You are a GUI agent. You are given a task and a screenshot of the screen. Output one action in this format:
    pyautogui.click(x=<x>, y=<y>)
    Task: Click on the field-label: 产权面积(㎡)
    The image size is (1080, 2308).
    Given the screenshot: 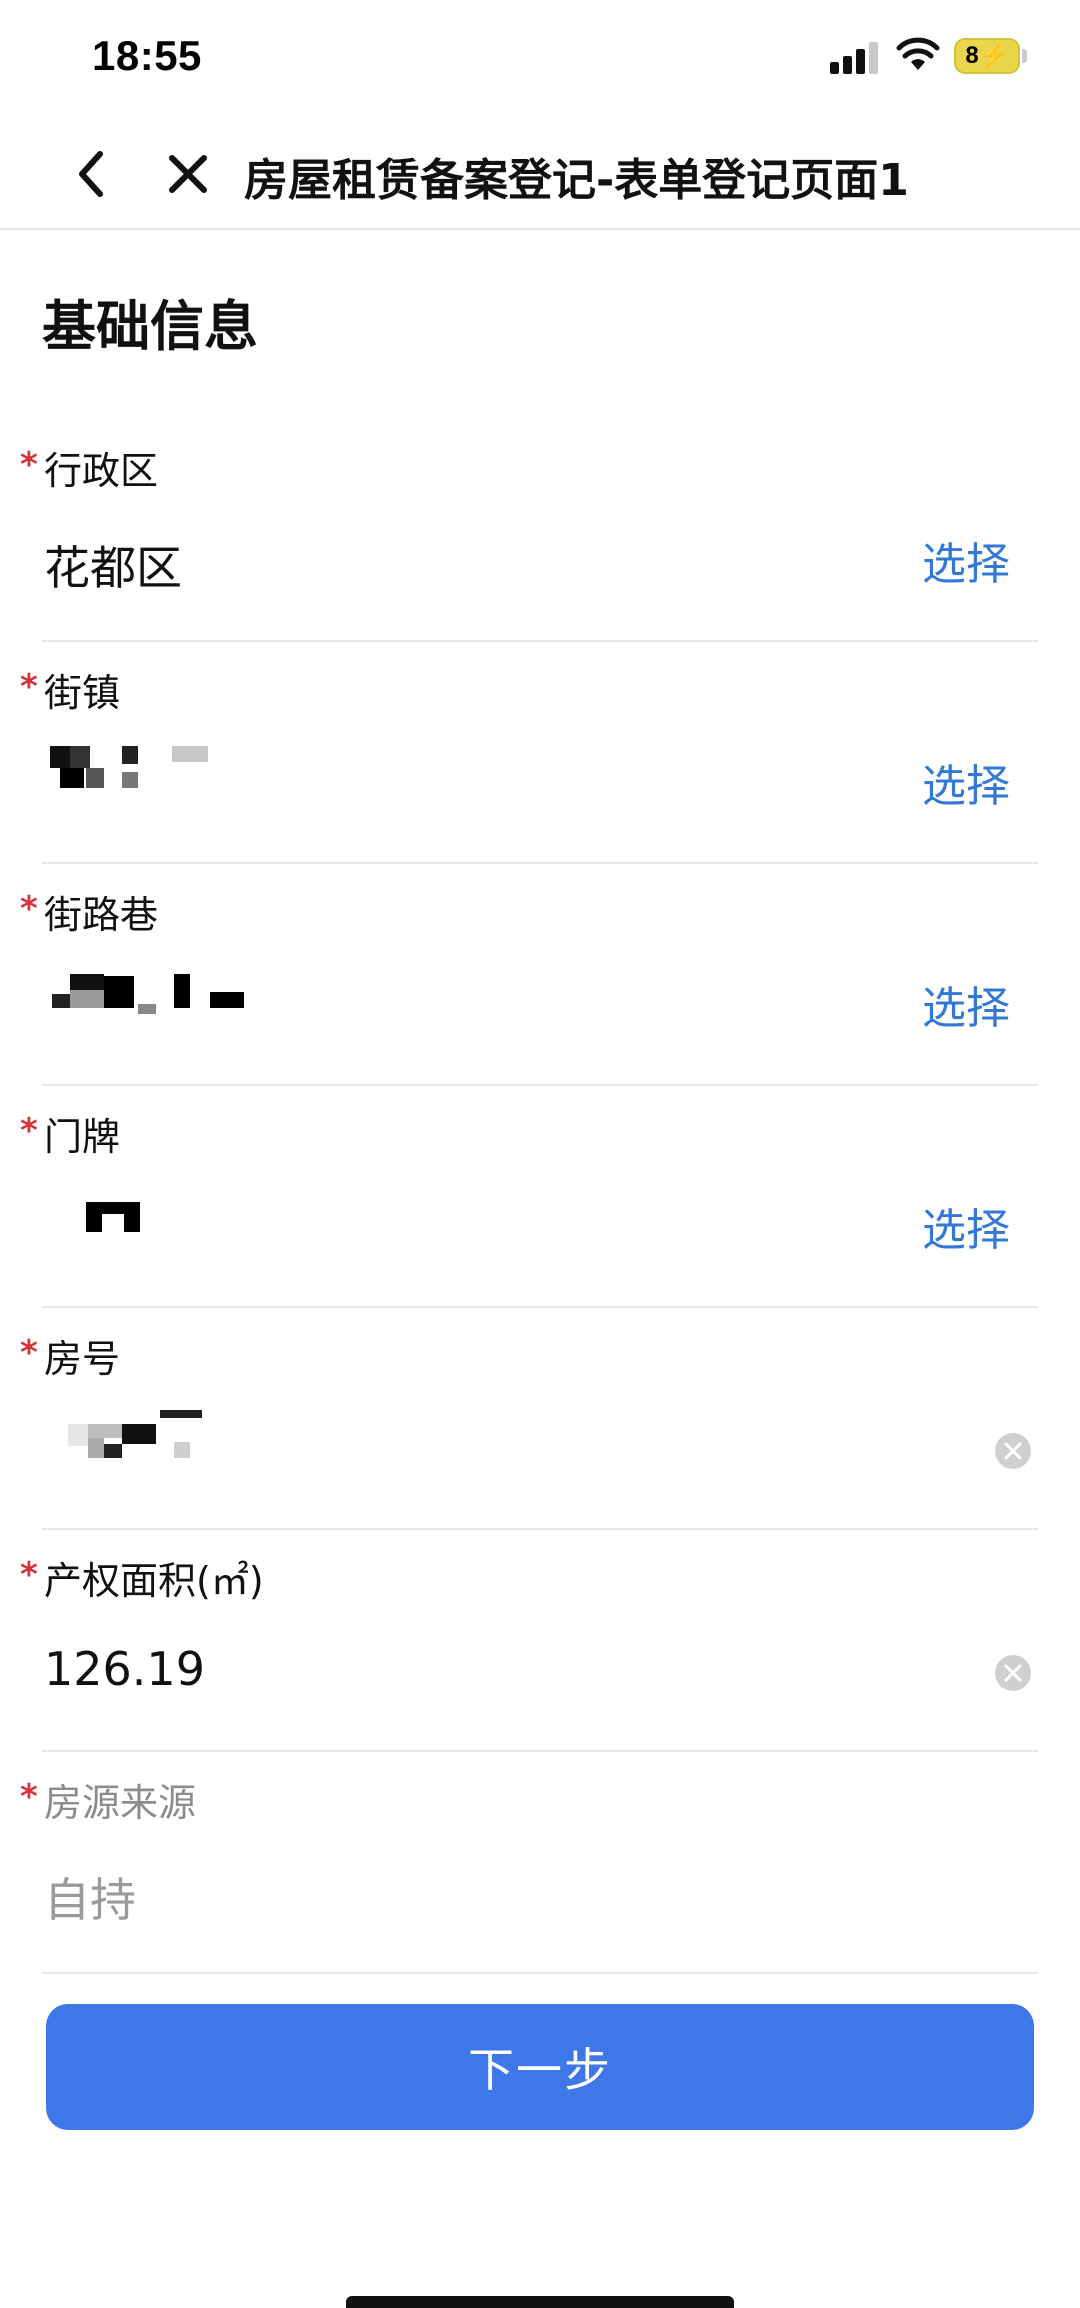 What is the action you would take?
    pyautogui.click(x=154, y=1581)
    